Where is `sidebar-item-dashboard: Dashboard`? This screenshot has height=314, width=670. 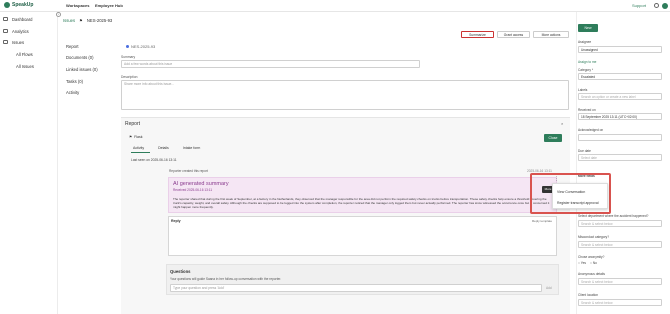 sidebar-item-dashboard: Dashboard is located at coordinates (18, 19).